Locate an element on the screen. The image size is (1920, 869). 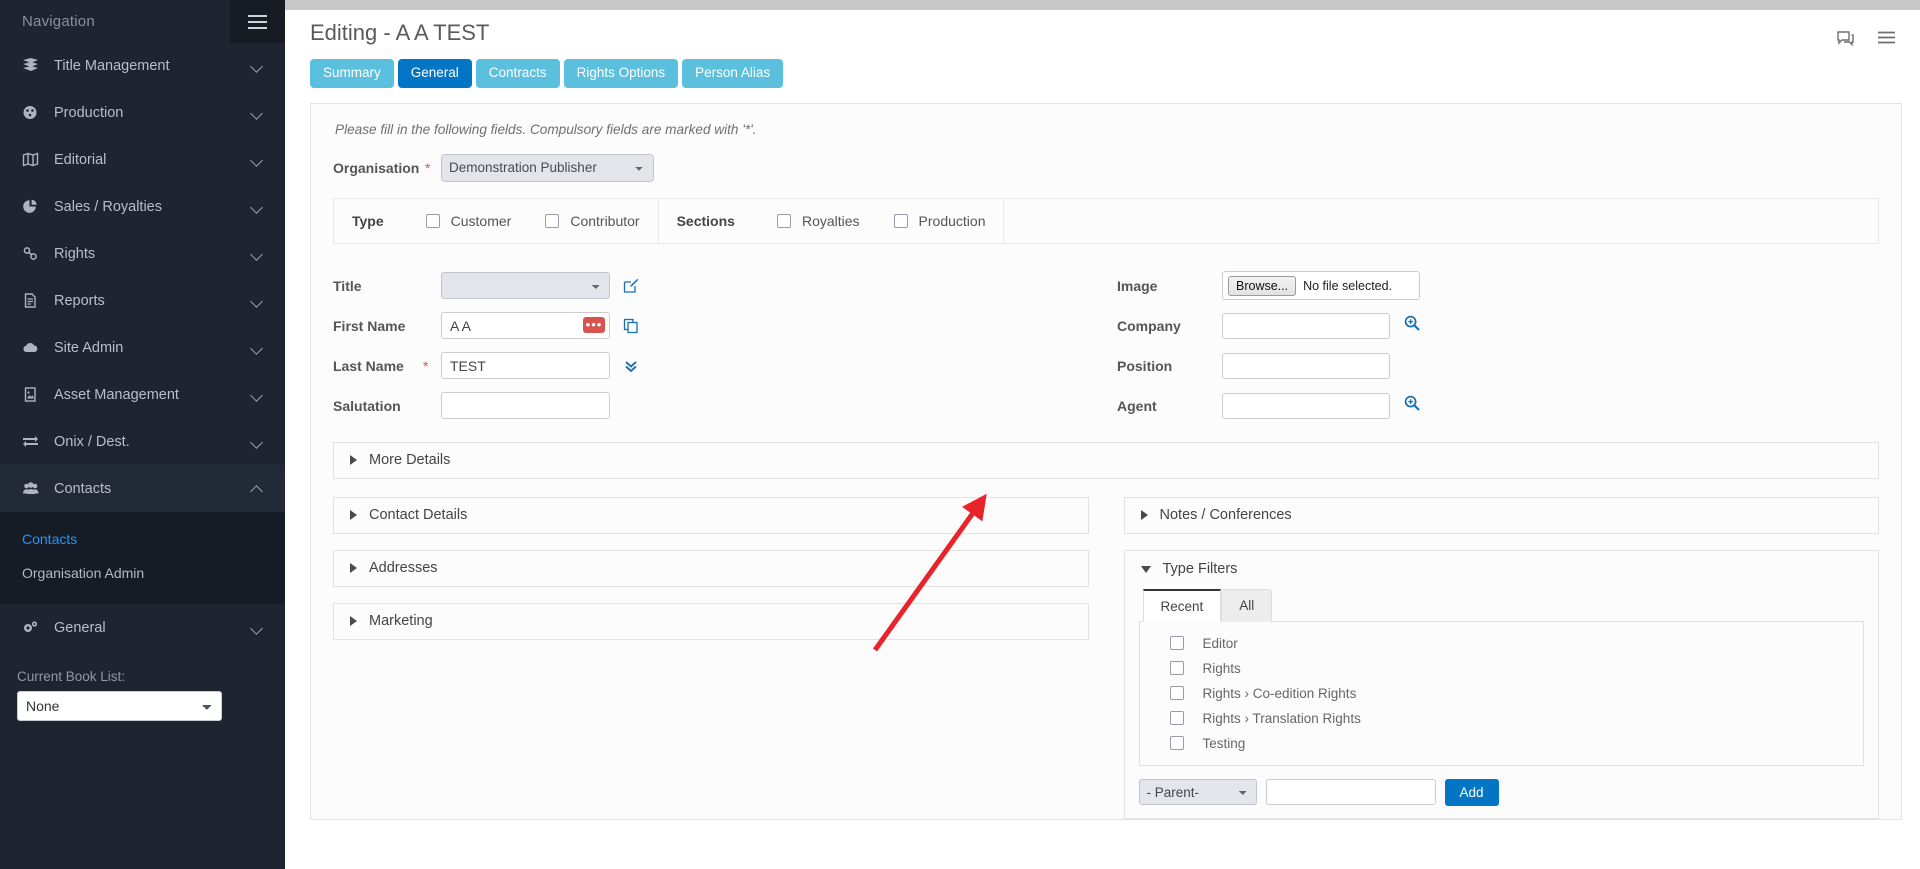
triangle-down-icon is located at coordinates (1145, 569).